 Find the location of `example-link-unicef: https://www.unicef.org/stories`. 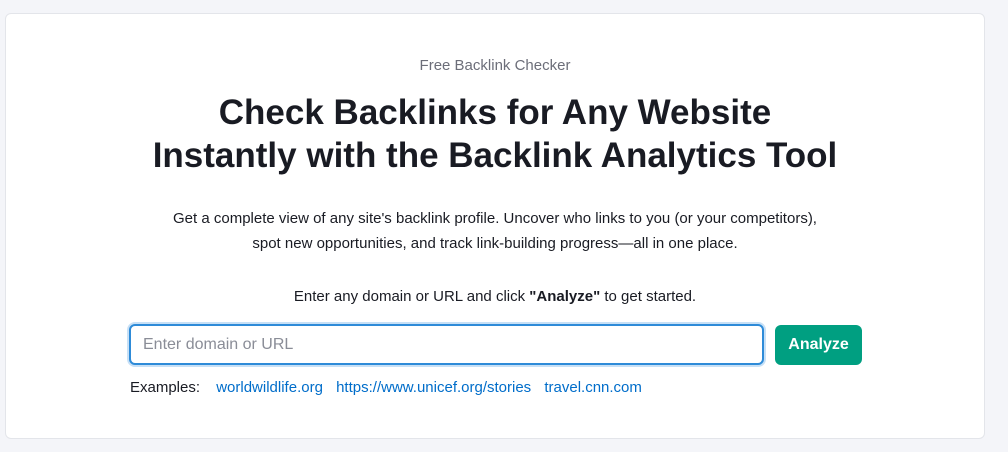

example-link-unicef: https://www.unicef.org/stories is located at coordinates (433, 387).